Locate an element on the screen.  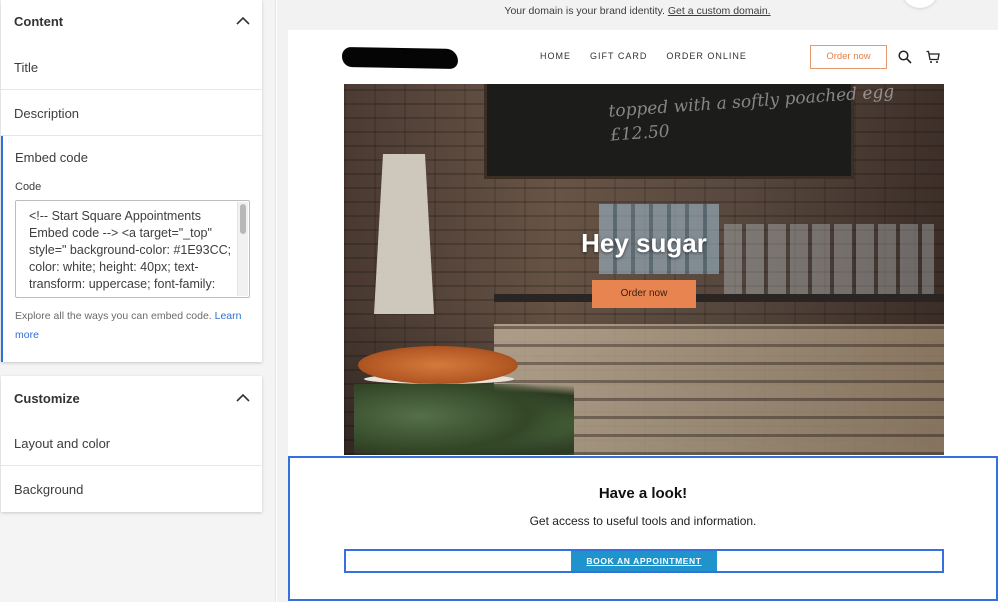
redacted-logo is located at coordinates (400, 58).